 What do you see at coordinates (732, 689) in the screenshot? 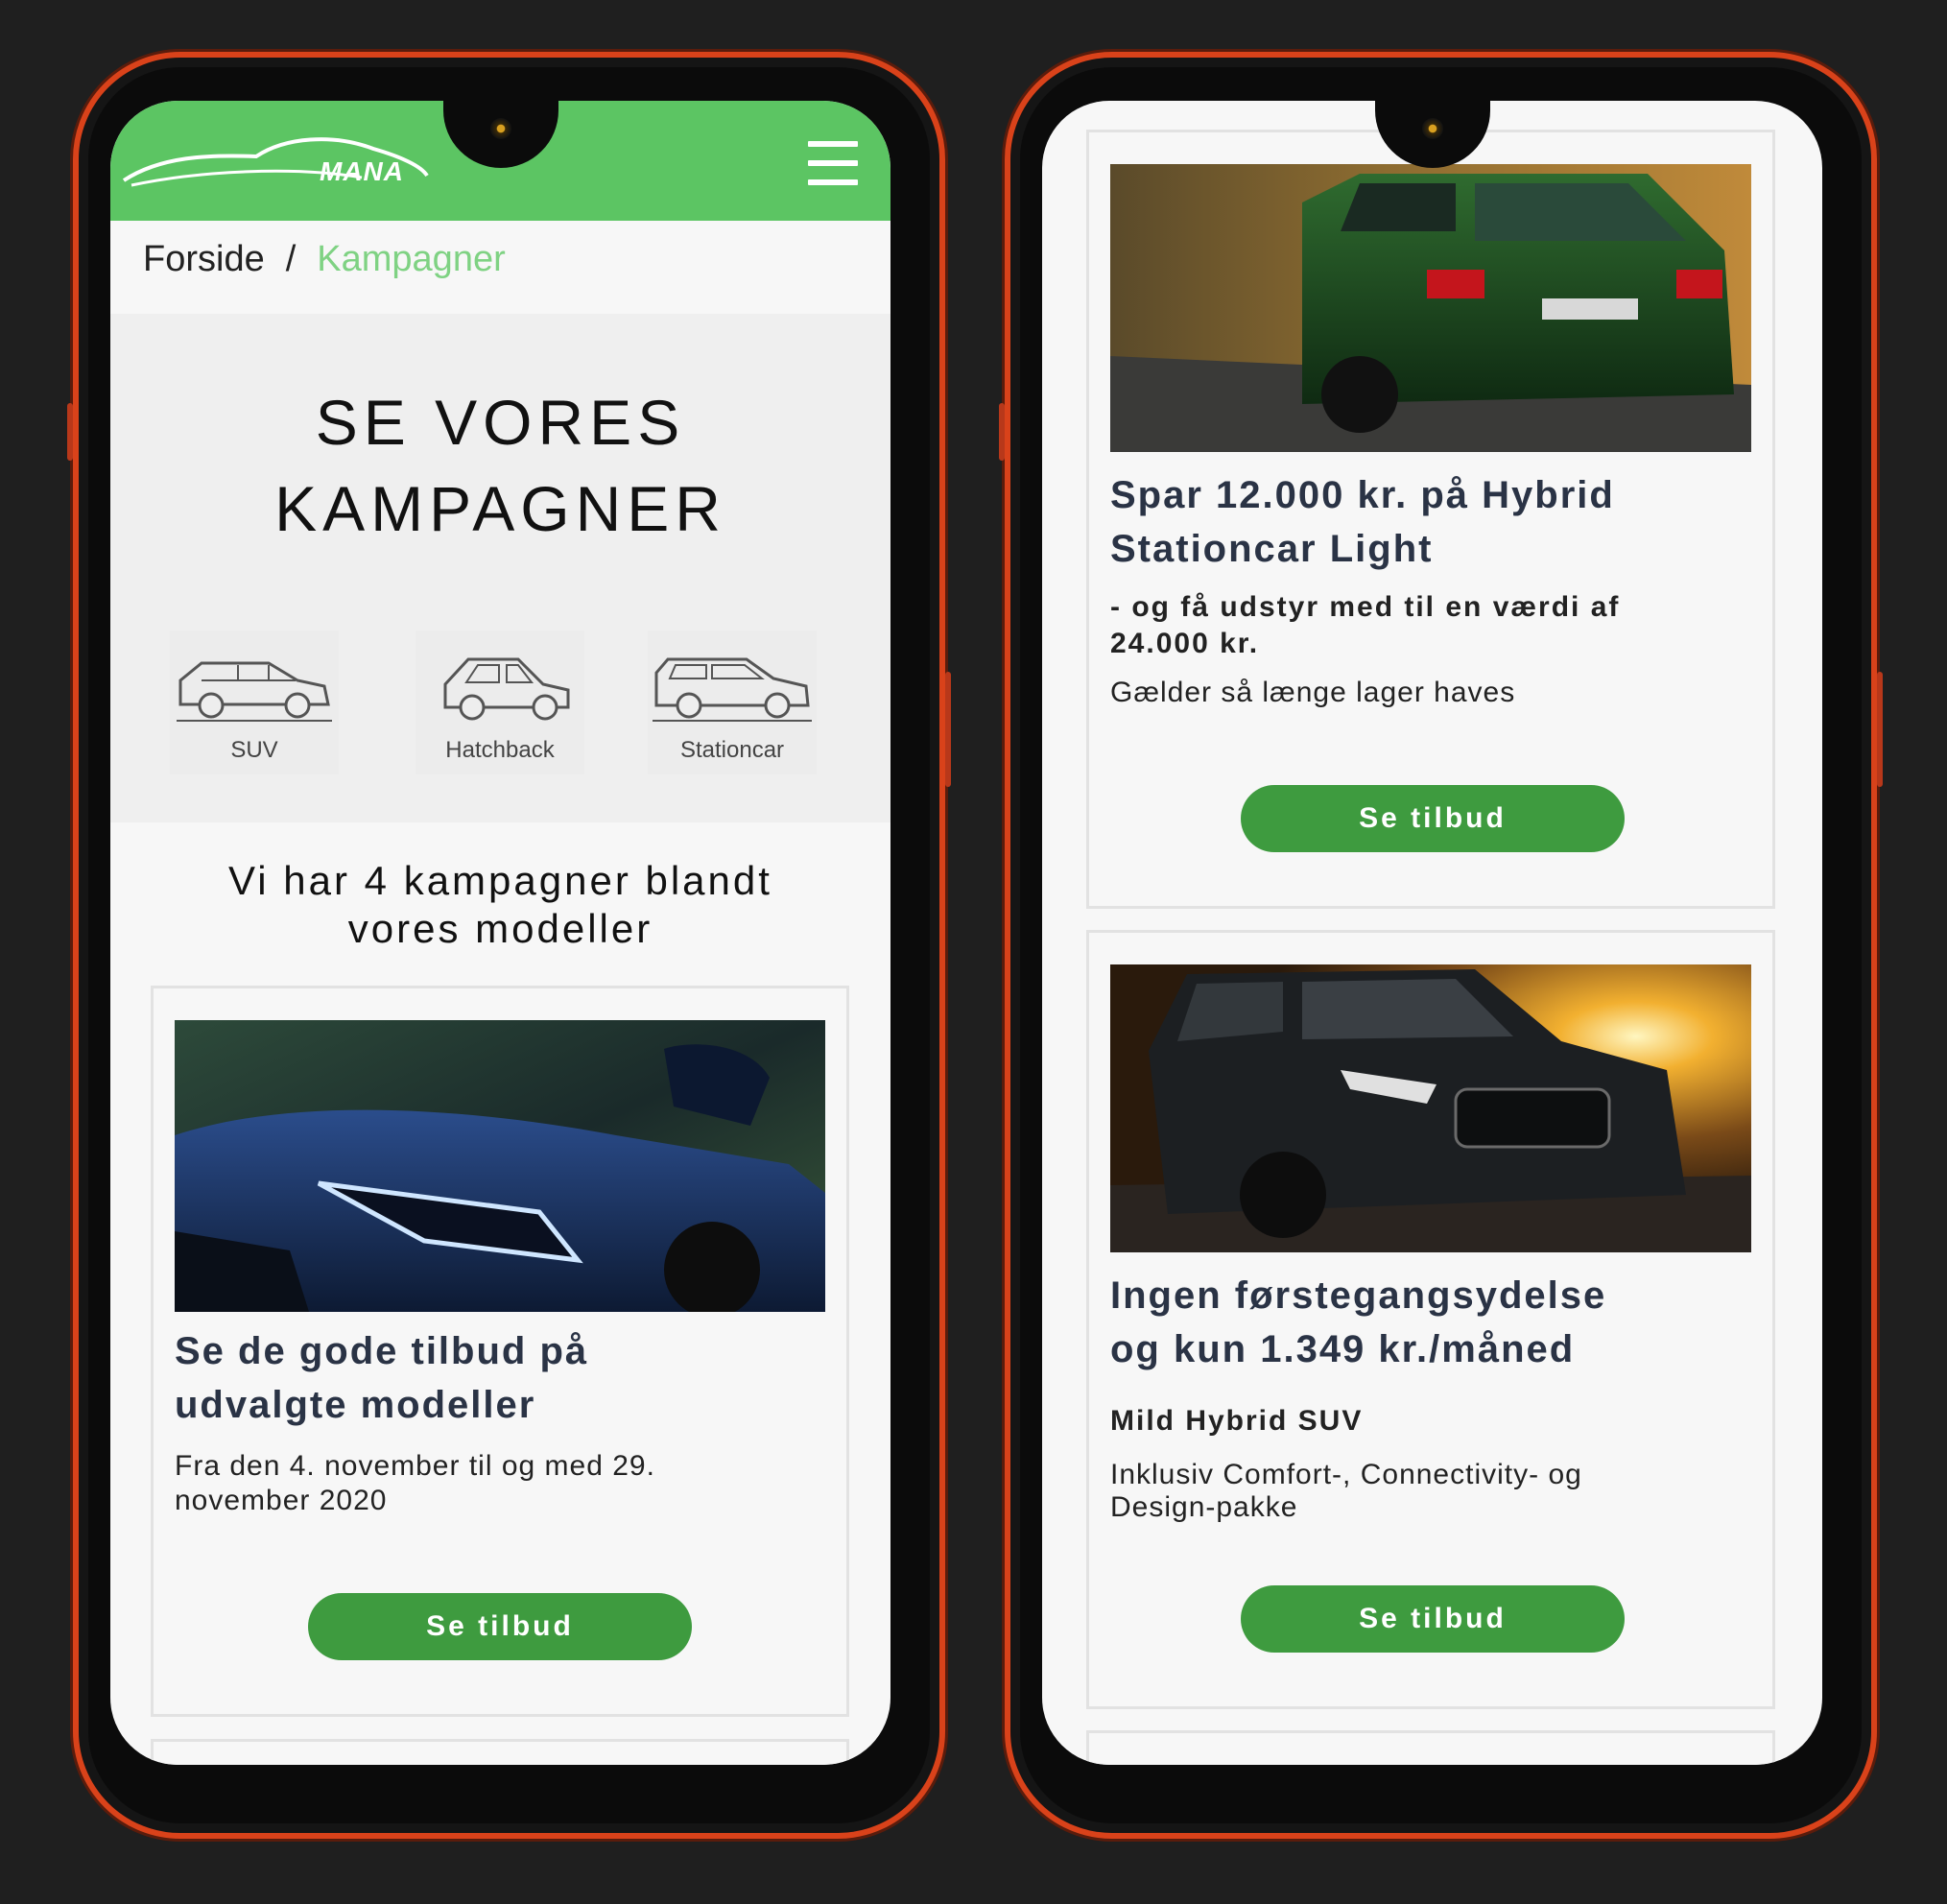
I see `stationcar-car-icon` at bounding box center [732, 689].